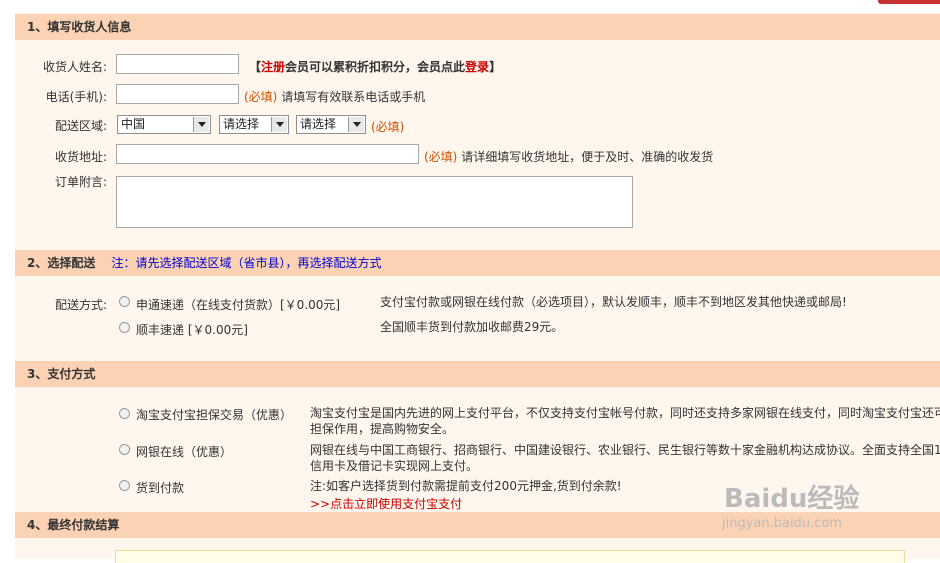  Describe the element at coordinates (124, 327) in the screenshot. I see `shipping-option-sf-radio` at that location.